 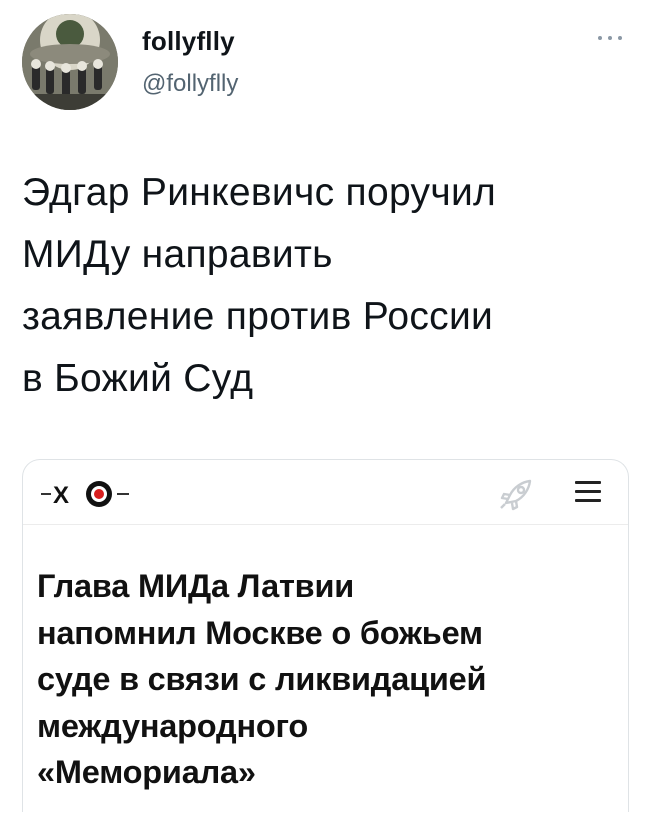 What do you see at coordinates (196, 586) in the screenshot?
I see `headline-line: Глава МИДа Латвии` at bounding box center [196, 586].